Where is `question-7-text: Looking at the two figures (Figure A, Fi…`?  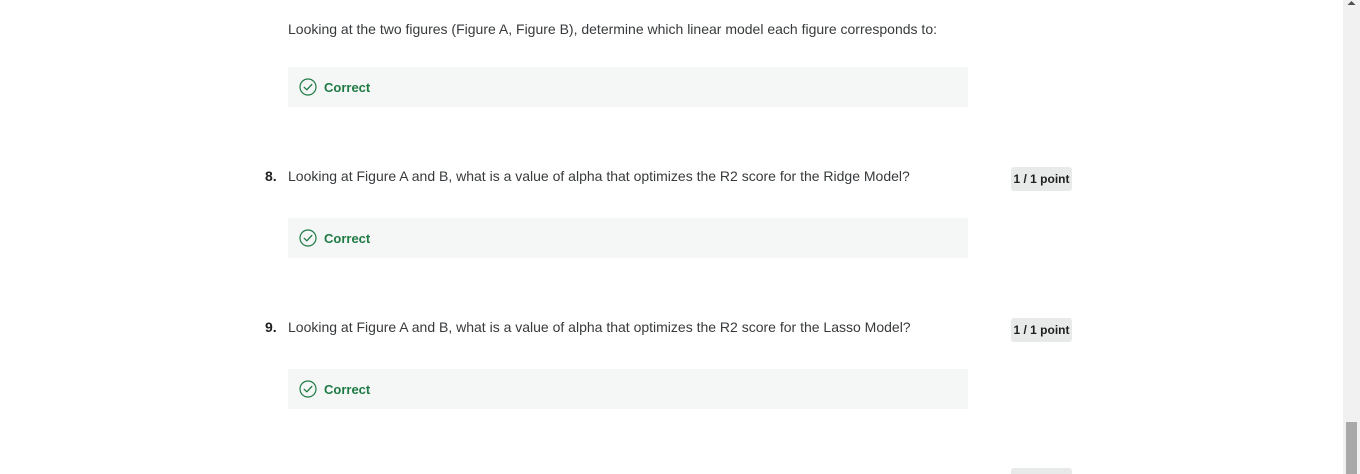 question-7-text: Looking at the two figures (Figure A, Fi… is located at coordinates (612, 29).